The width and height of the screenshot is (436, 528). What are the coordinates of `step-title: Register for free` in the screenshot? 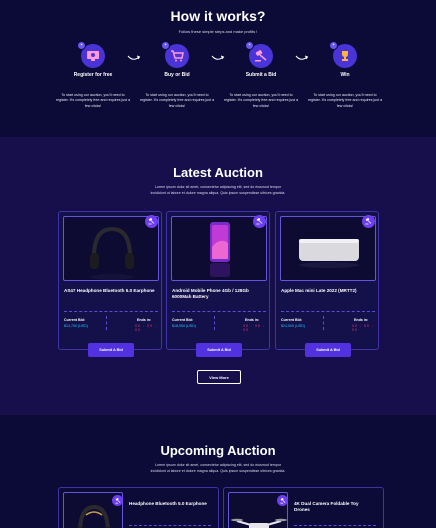 It's located at (93, 75).